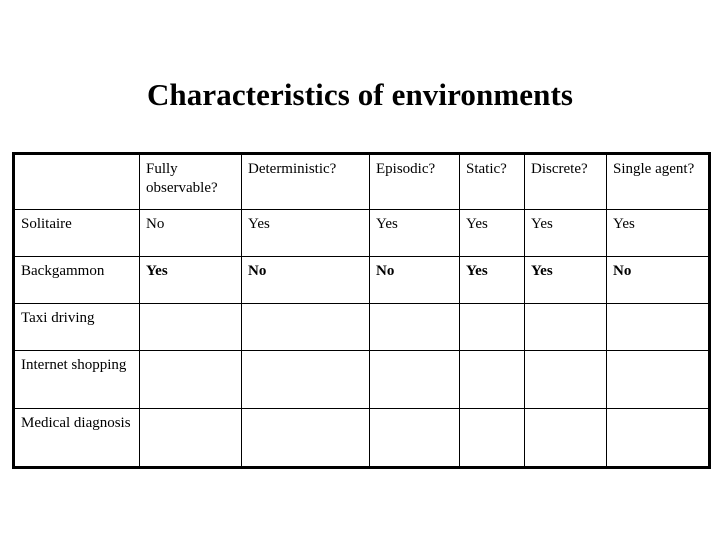 This screenshot has height=540, width=720. I want to click on cell-taxi-driving-single-agent, so click(658, 327).